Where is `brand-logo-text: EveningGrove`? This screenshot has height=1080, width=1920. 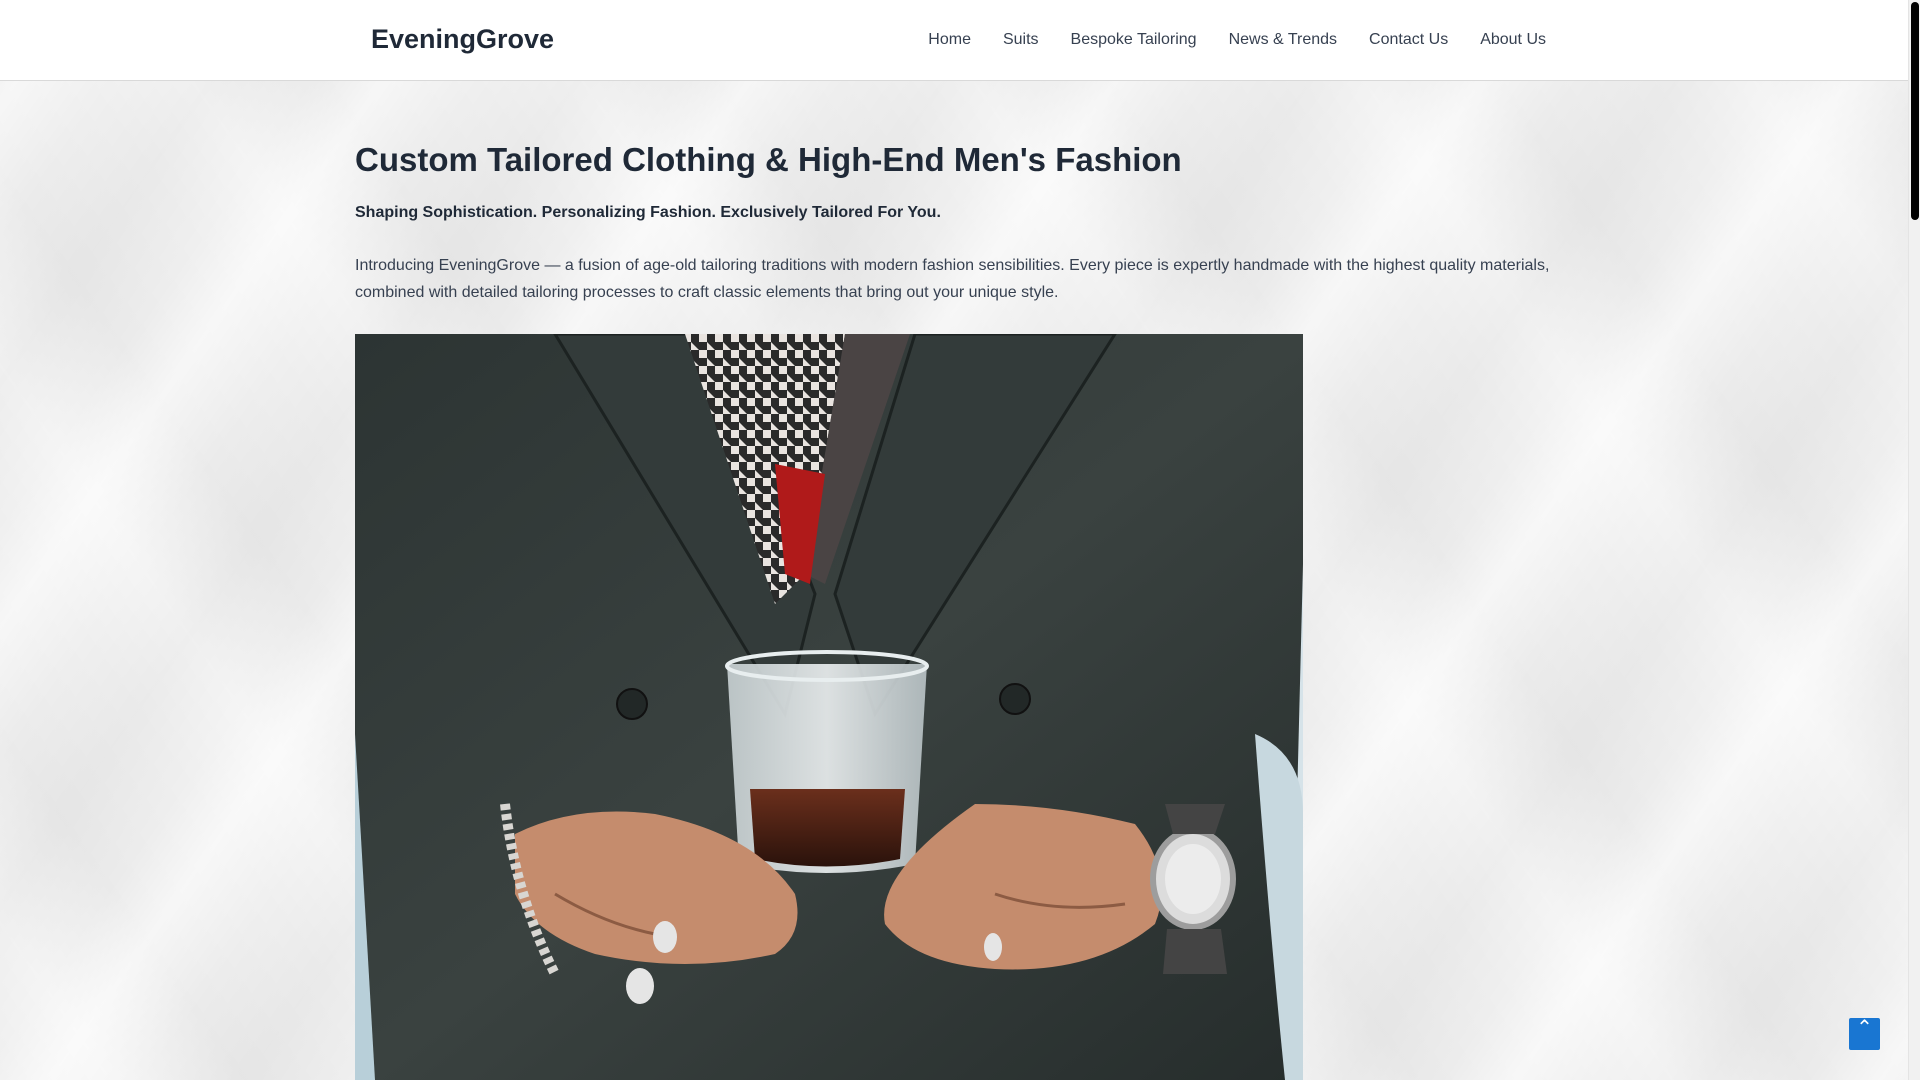 brand-logo-text: EveningGrove is located at coordinates (462, 39).